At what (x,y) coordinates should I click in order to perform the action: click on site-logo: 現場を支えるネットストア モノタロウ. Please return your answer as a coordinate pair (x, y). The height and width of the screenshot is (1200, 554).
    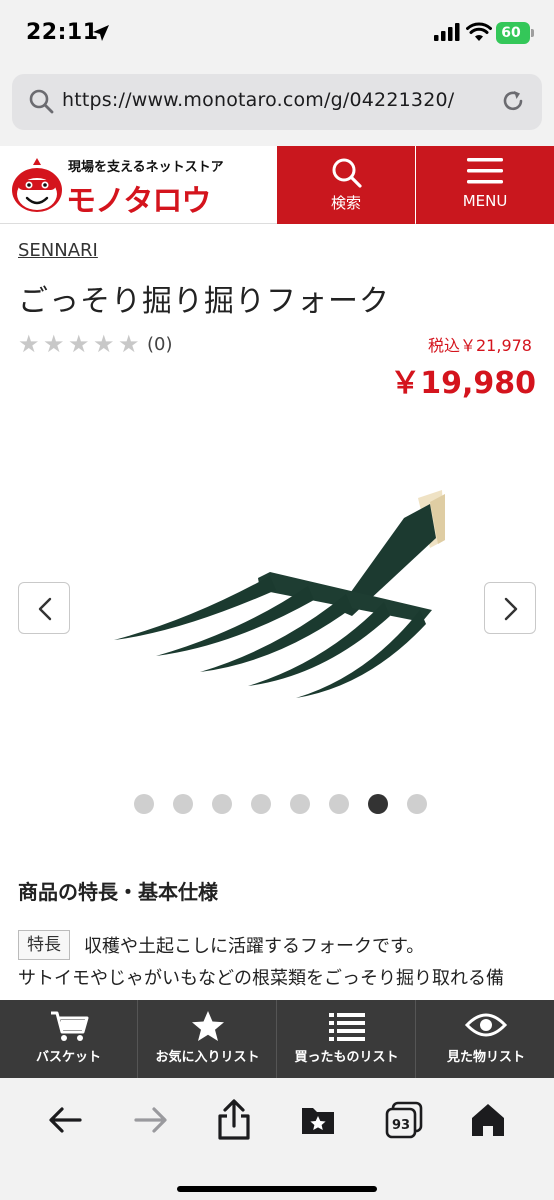
    Looking at the image, I should click on (140, 186).